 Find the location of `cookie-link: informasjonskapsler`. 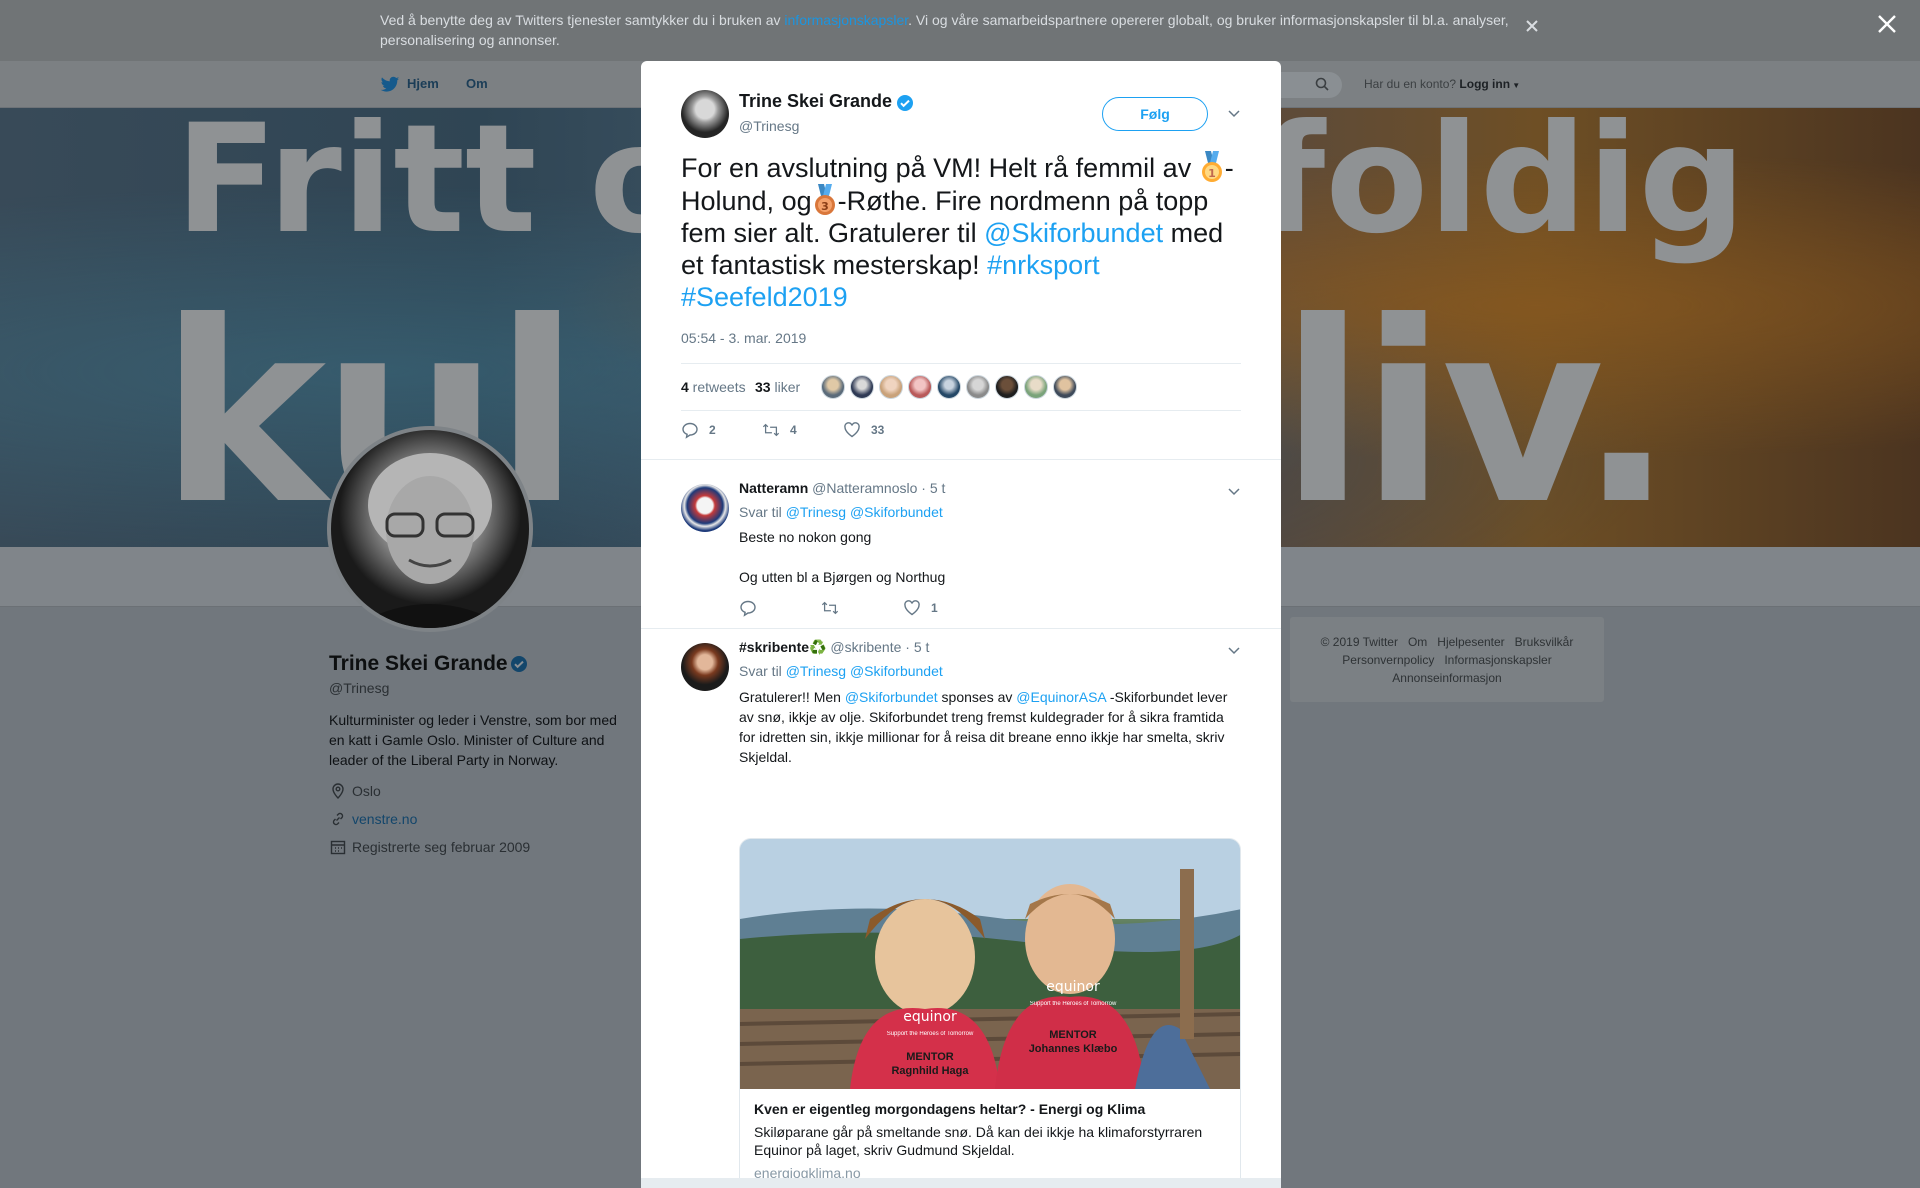

cookie-link: informasjonskapsler is located at coordinates (846, 20).